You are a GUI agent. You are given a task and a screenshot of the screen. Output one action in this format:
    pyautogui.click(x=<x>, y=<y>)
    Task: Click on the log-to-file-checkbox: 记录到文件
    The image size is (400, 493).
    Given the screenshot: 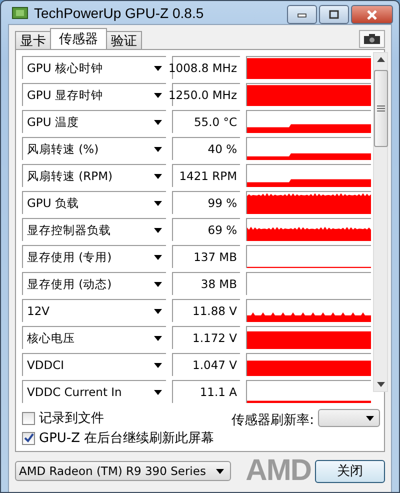 What is the action you would take?
    pyautogui.click(x=118, y=418)
    